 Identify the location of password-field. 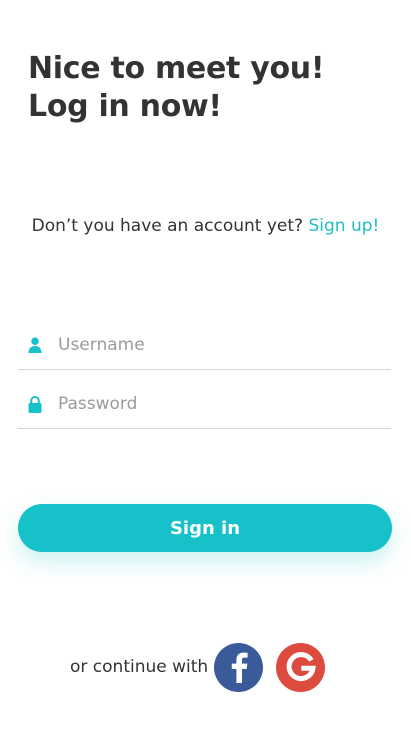
(204, 404).